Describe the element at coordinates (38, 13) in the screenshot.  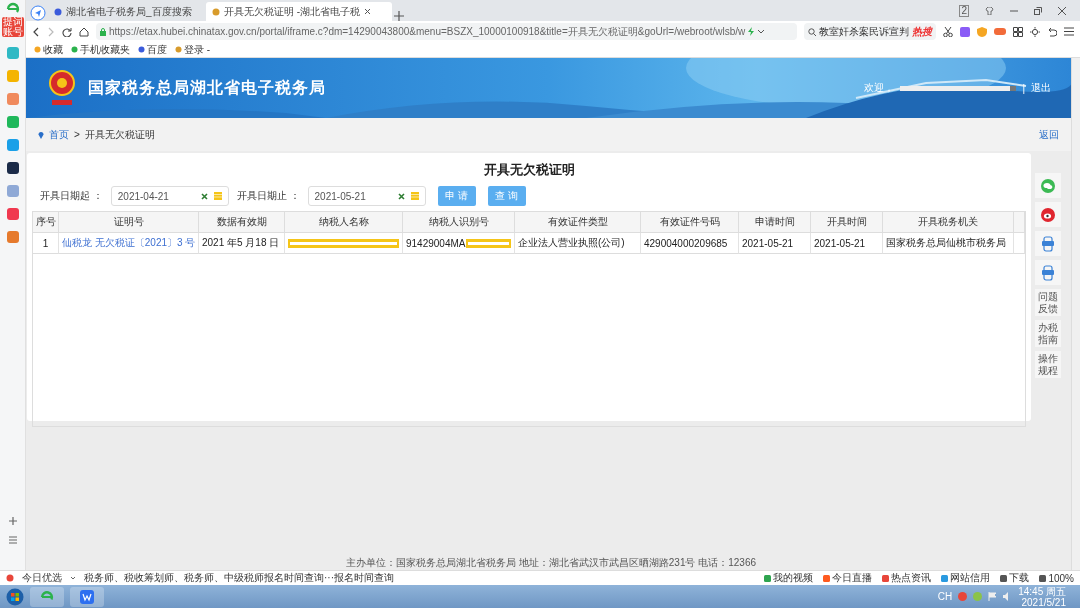
I see `navigate-icon` at that location.